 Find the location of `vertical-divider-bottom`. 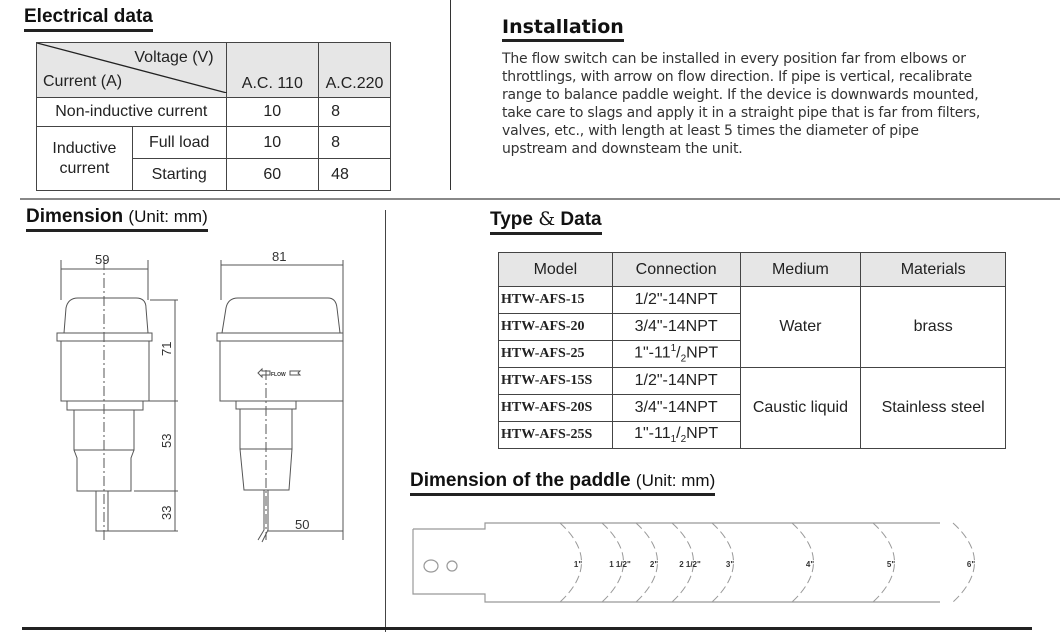

vertical-divider-bottom is located at coordinates (385, 421).